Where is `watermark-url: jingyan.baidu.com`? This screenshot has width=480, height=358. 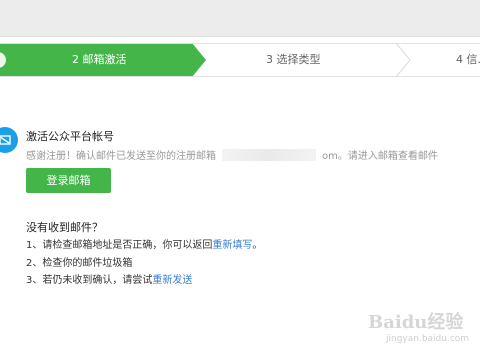 watermark-url: jingyan.baidu.com is located at coordinates (428, 339).